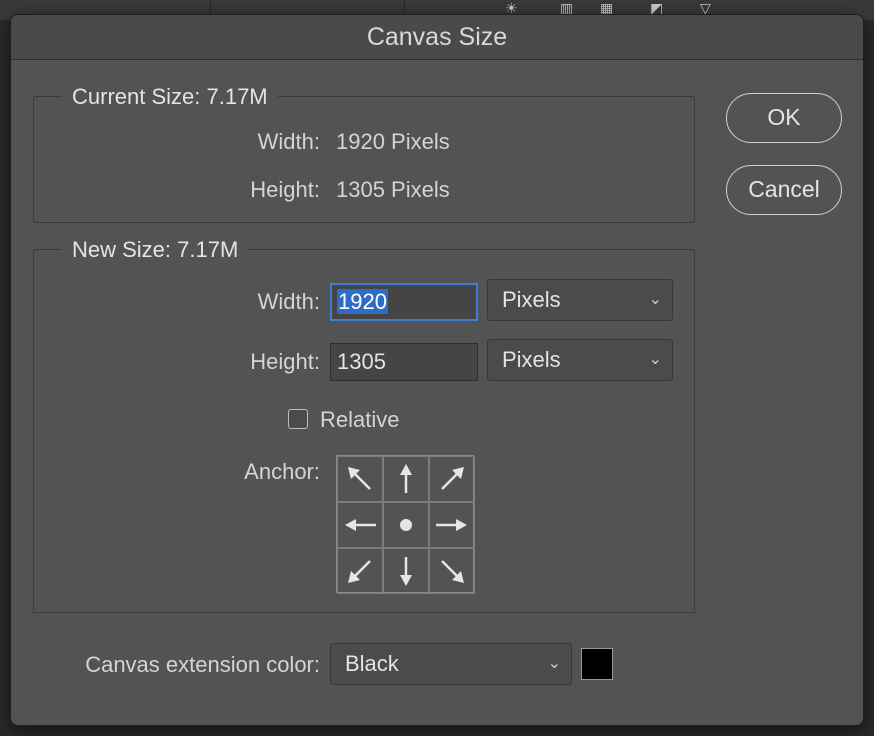  What do you see at coordinates (359, 420) in the screenshot?
I see `relative-label: Relative` at bounding box center [359, 420].